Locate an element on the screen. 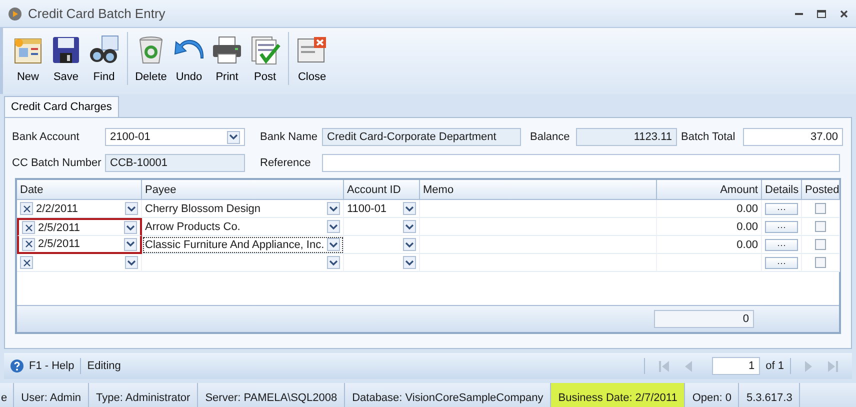 The width and height of the screenshot is (856, 407). delete-button: Delete is located at coordinates (148, 58).